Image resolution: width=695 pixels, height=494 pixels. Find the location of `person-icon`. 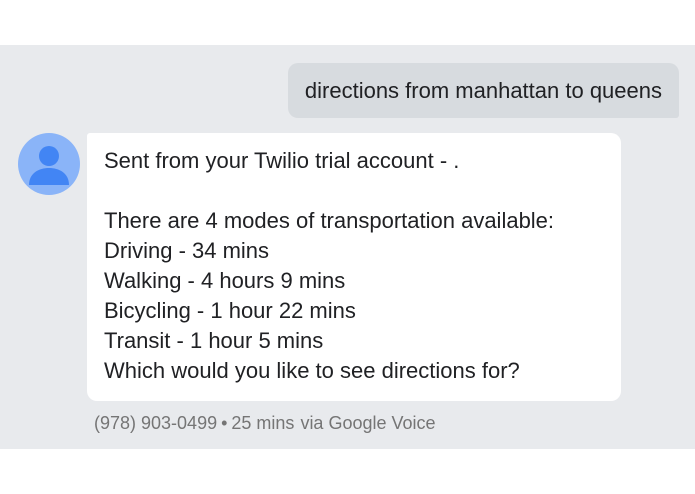

person-icon is located at coordinates (49, 165).